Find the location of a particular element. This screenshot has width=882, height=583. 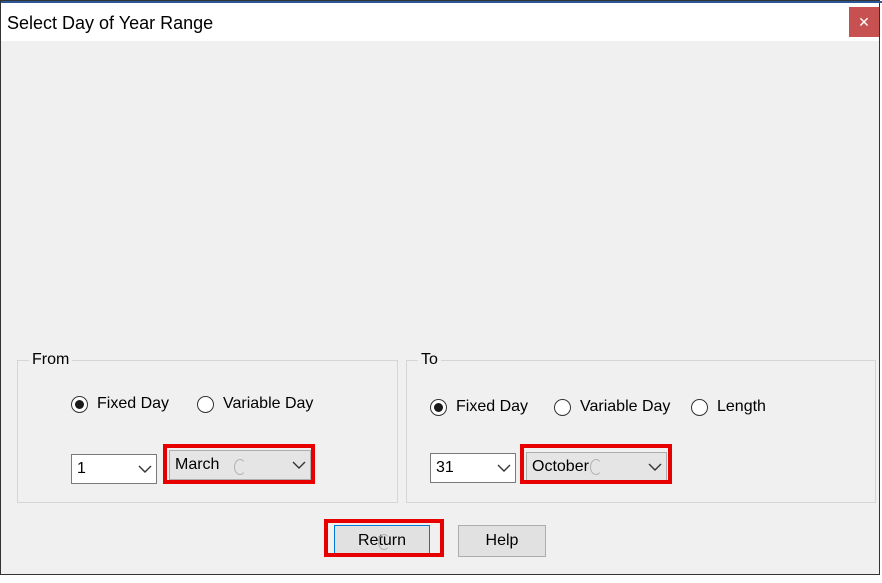

to-variable-day-label: Variable Day is located at coordinates (625, 406).